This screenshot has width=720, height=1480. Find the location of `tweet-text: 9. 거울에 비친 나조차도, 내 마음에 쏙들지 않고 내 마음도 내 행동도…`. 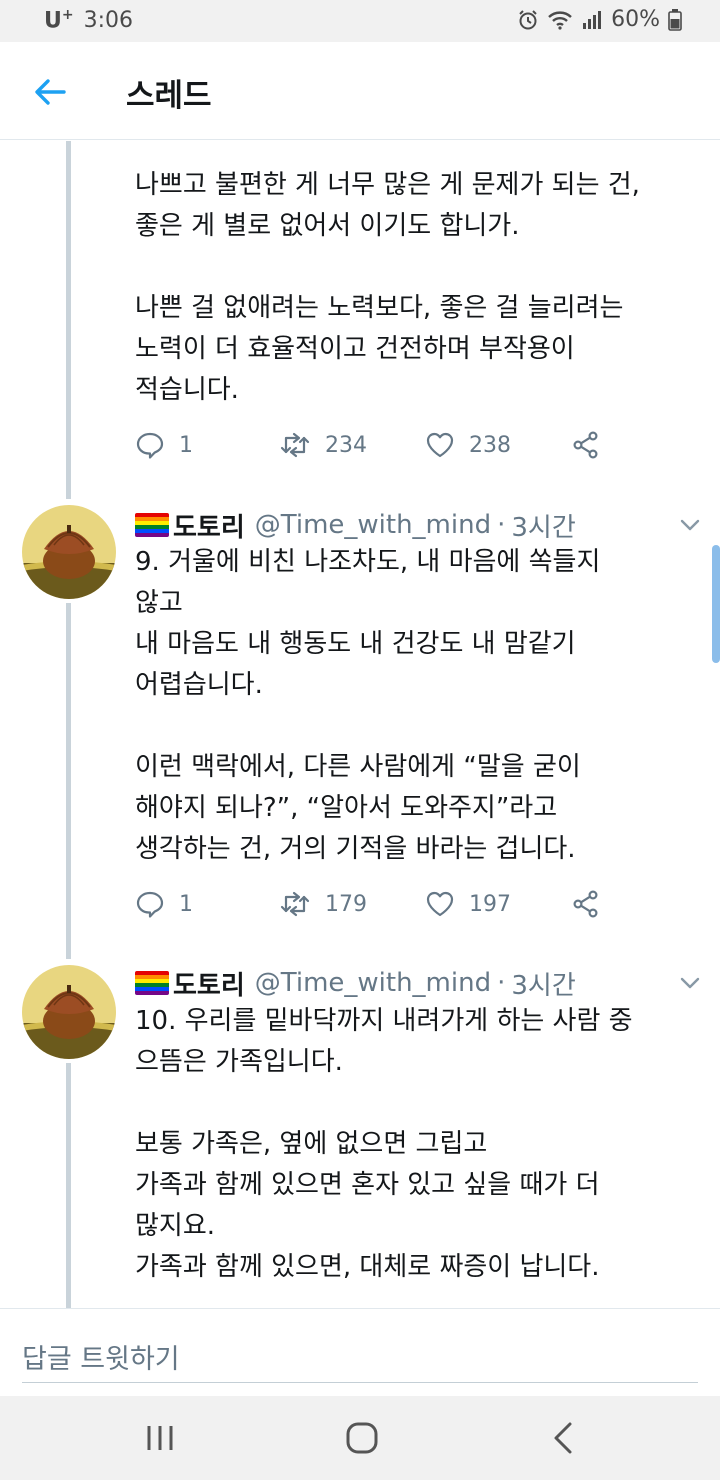

tweet-text: 9. 거울에 비친 나조차도, 내 마음에 쏙들지 않고 내 마음도 내 행동도… is located at coordinates (368, 705).